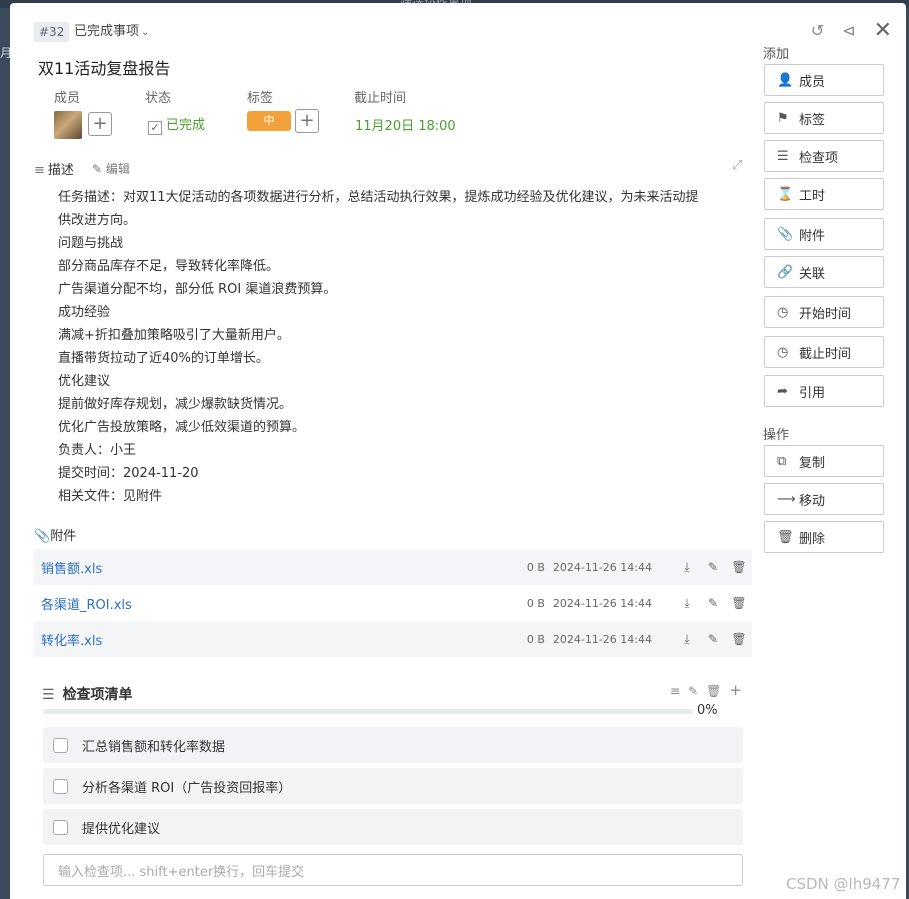  I want to click on edit-description-button: ✎ 编辑, so click(111, 168).